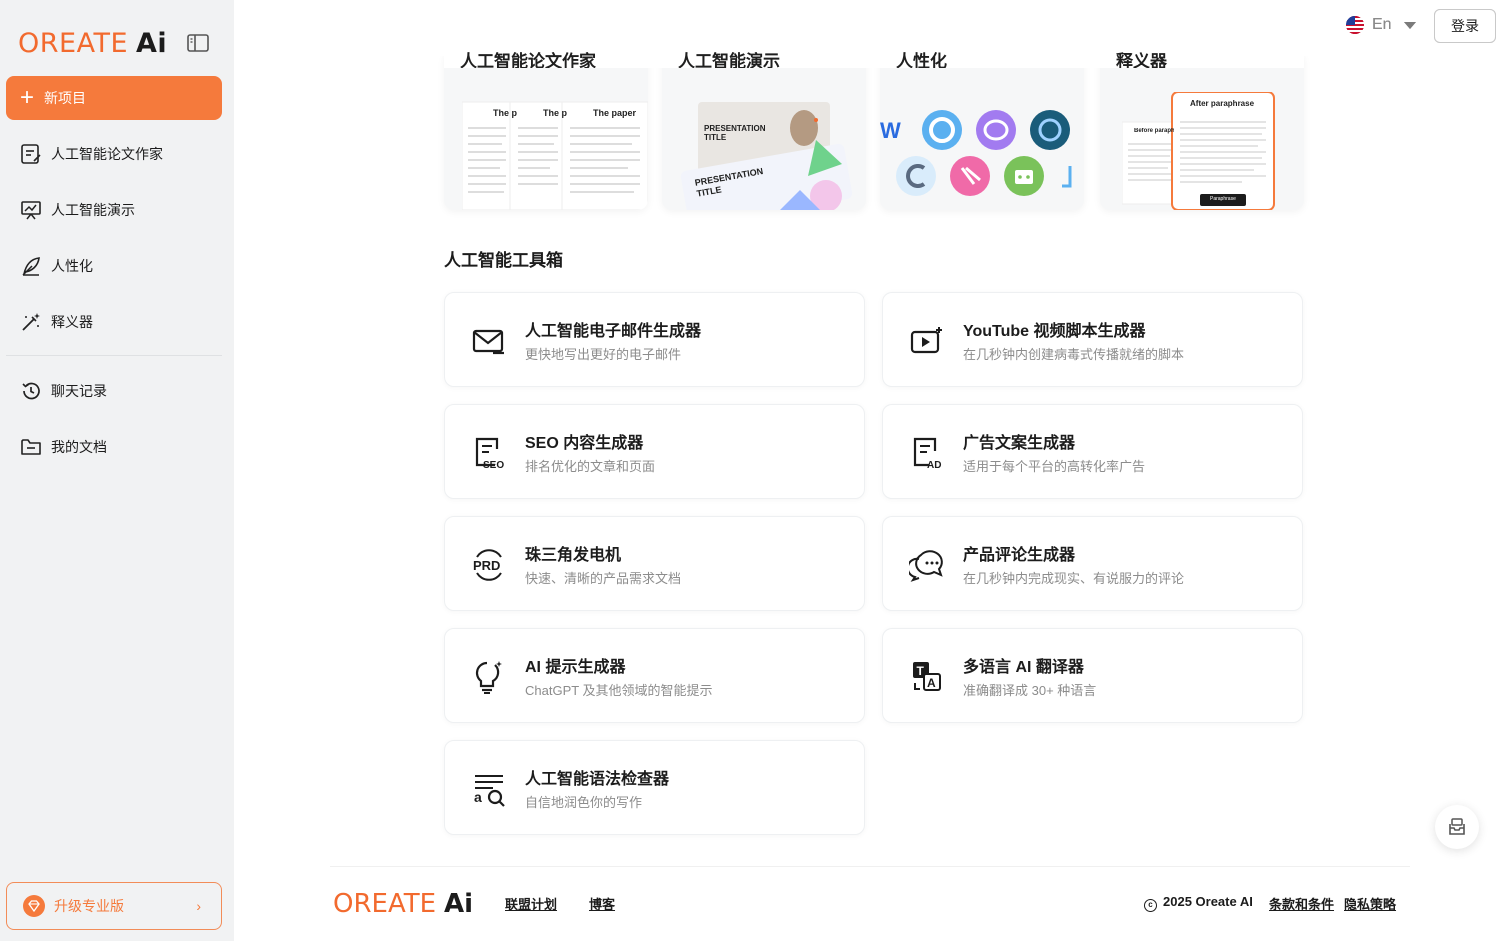  Describe the element at coordinates (1222, 103) in the screenshot. I see `after-paraphrase-label: After paraphrase` at that location.